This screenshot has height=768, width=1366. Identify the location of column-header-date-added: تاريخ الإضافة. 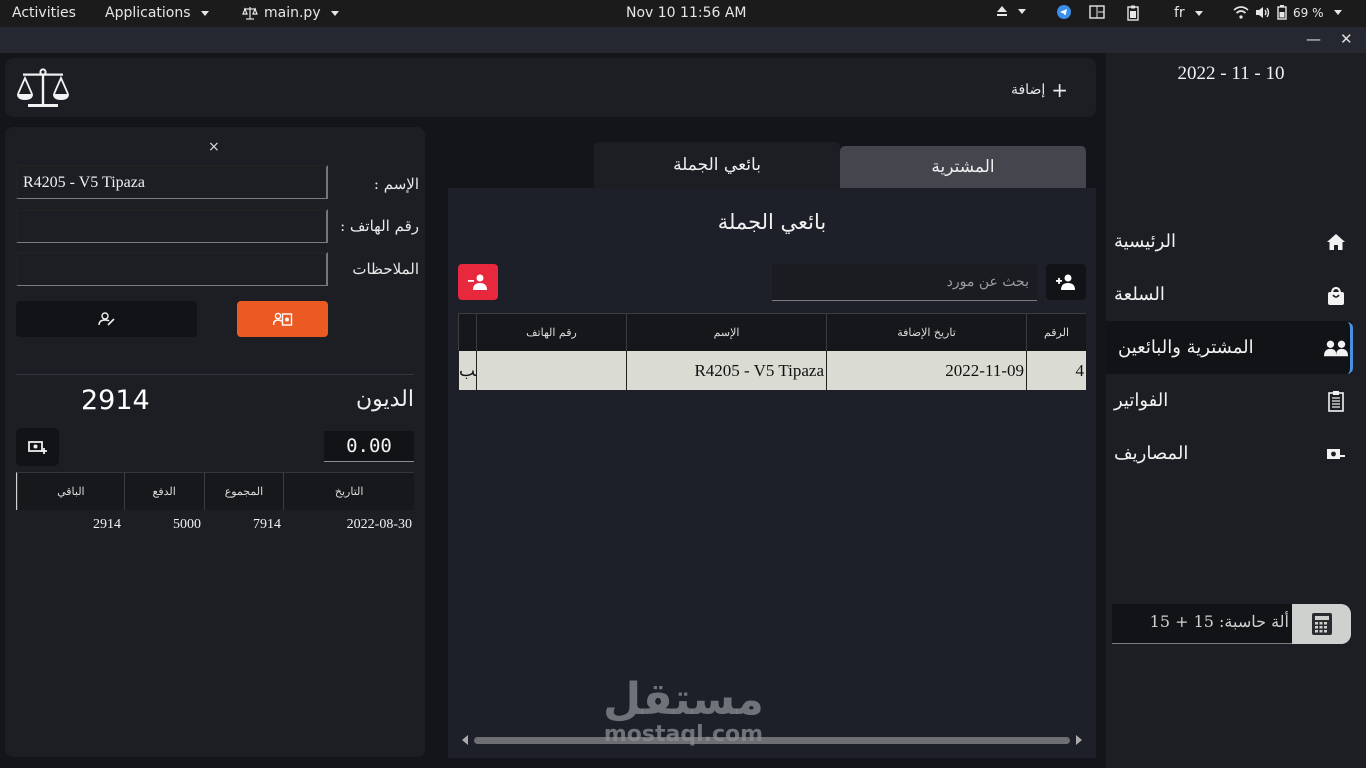
(926, 332).